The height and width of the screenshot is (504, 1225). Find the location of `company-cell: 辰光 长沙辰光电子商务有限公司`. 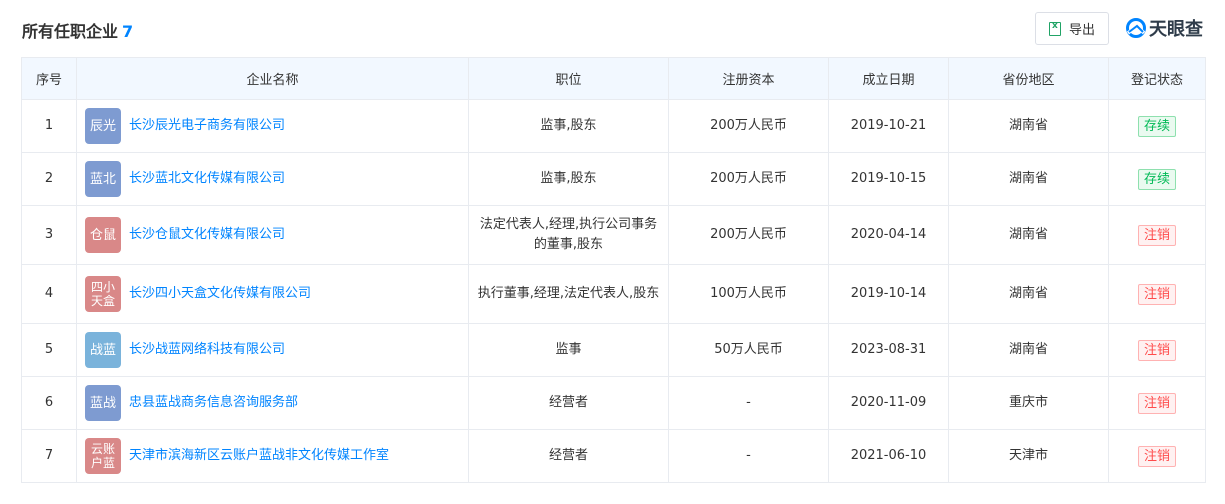

company-cell: 辰光 长沙辰光电子商务有限公司 is located at coordinates (272, 126).